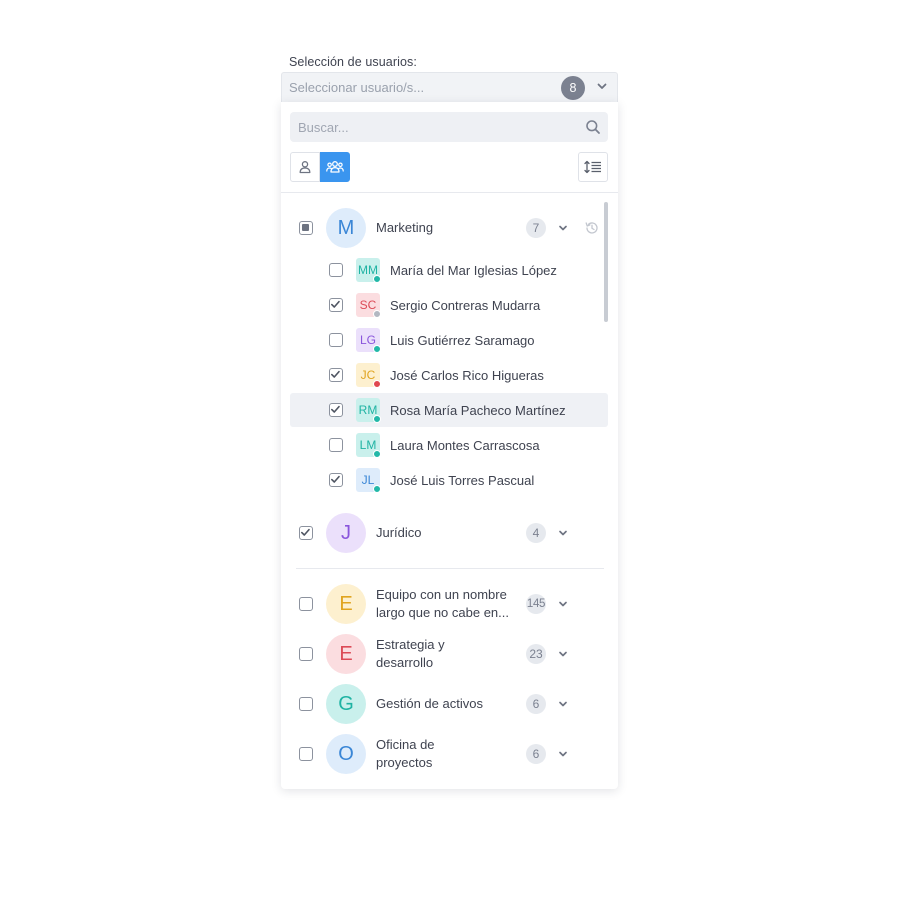  What do you see at coordinates (449, 754) in the screenshot?
I see `group-row: O Oficina de proyectos 6` at bounding box center [449, 754].